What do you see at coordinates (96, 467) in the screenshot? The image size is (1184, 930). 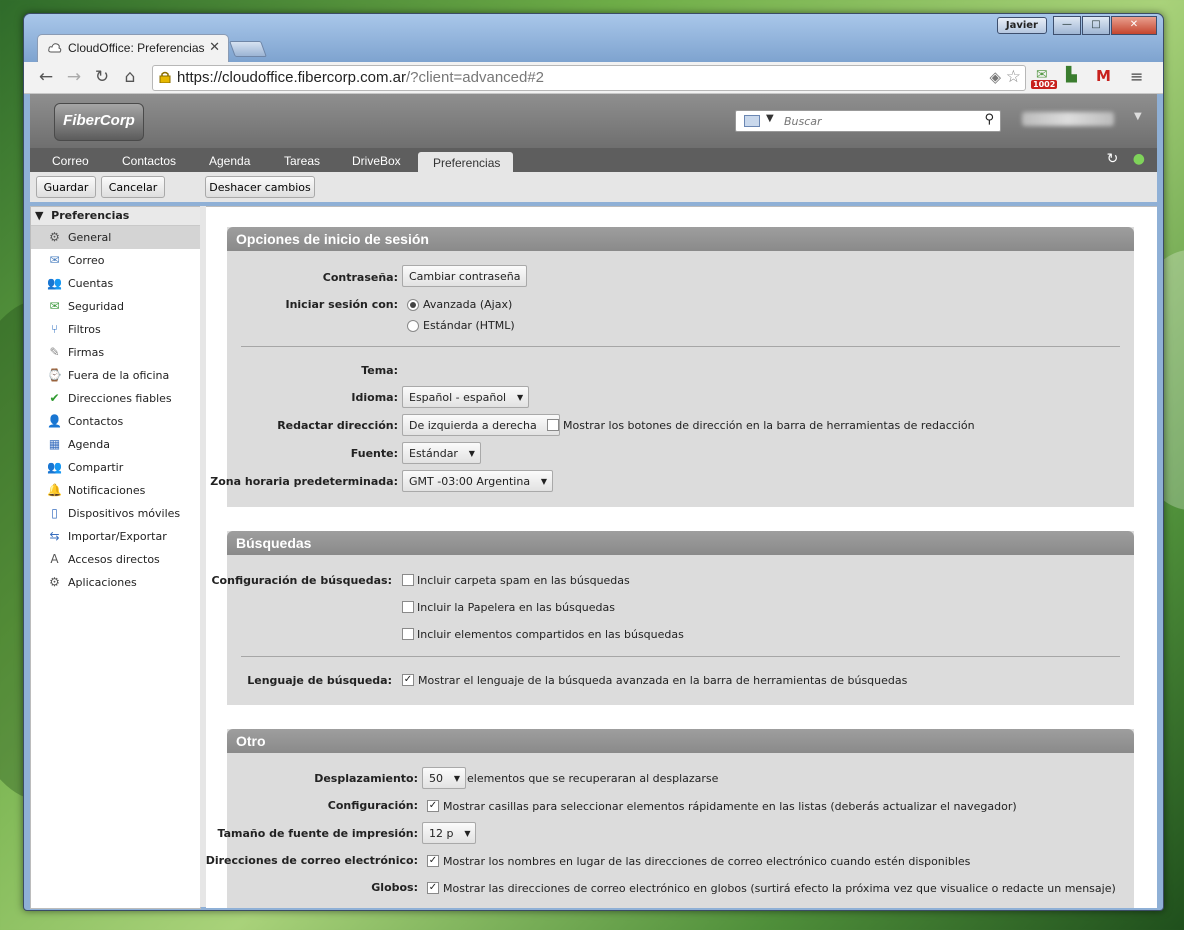 I see `sidebar-item-label: Compartir` at bounding box center [96, 467].